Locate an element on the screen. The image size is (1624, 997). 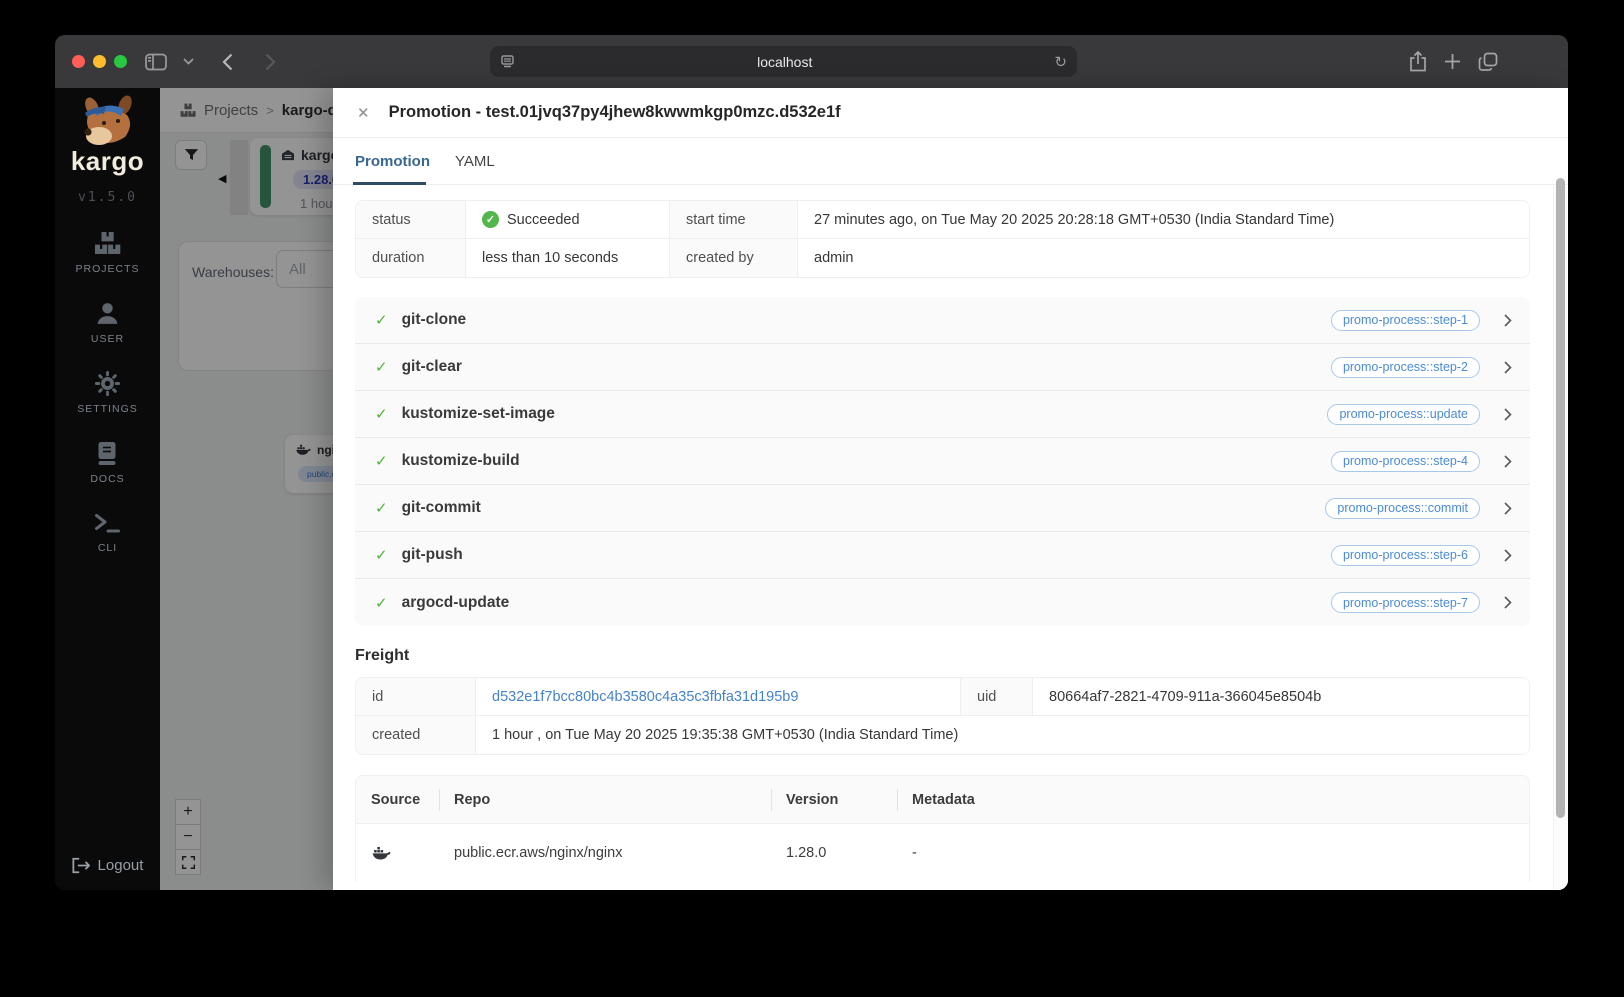
freight-uid-value: 80664af7-2821-4709-911a-366045e8504b is located at coordinates (1281, 697).